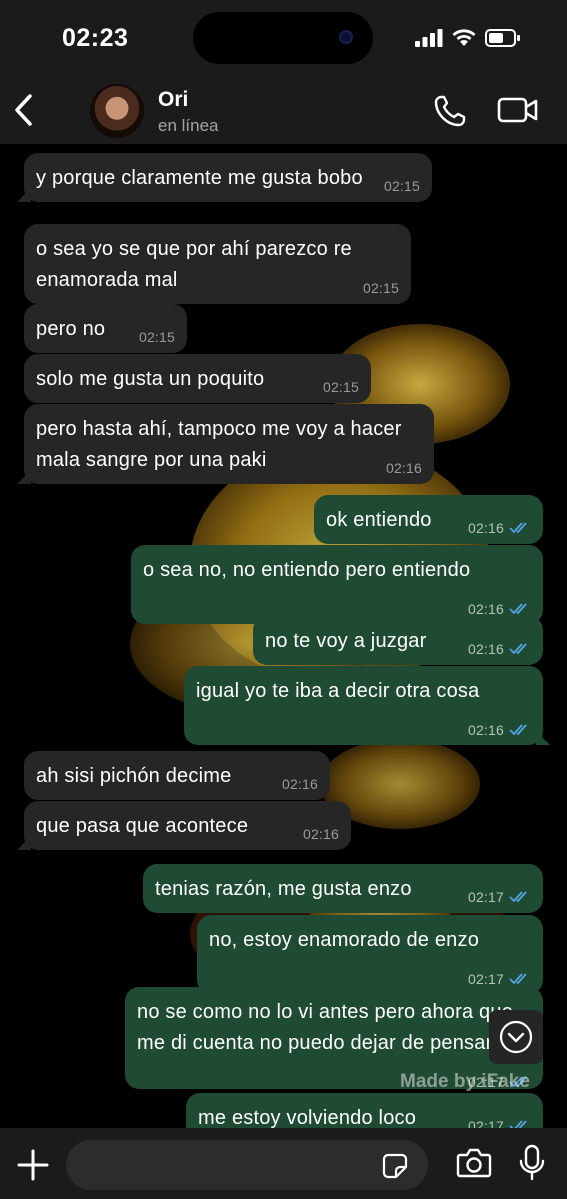  I want to click on wifi-icon, so click(464, 37).